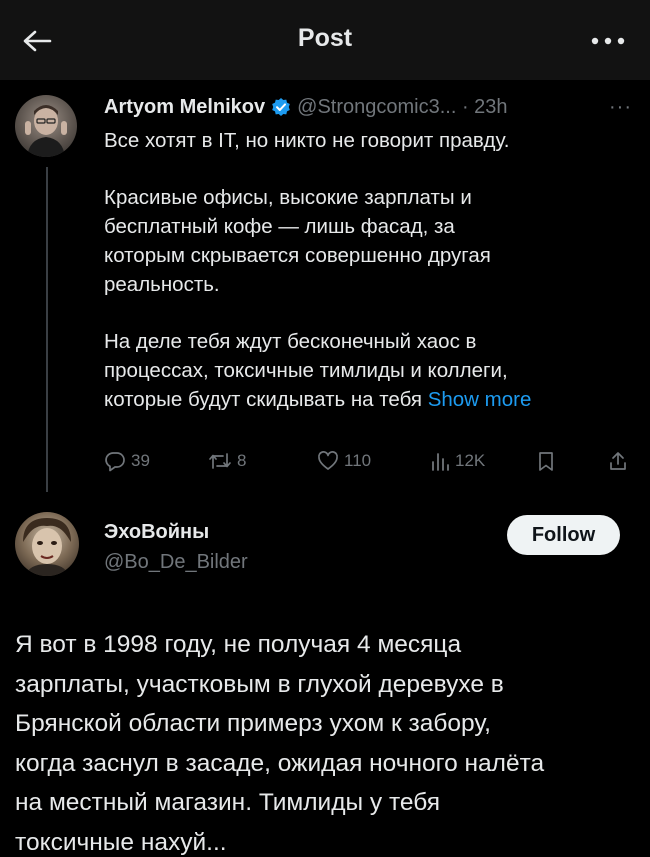 Image resolution: width=650 pixels, height=857 pixels. I want to click on views-button: 12K, so click(457, 461).